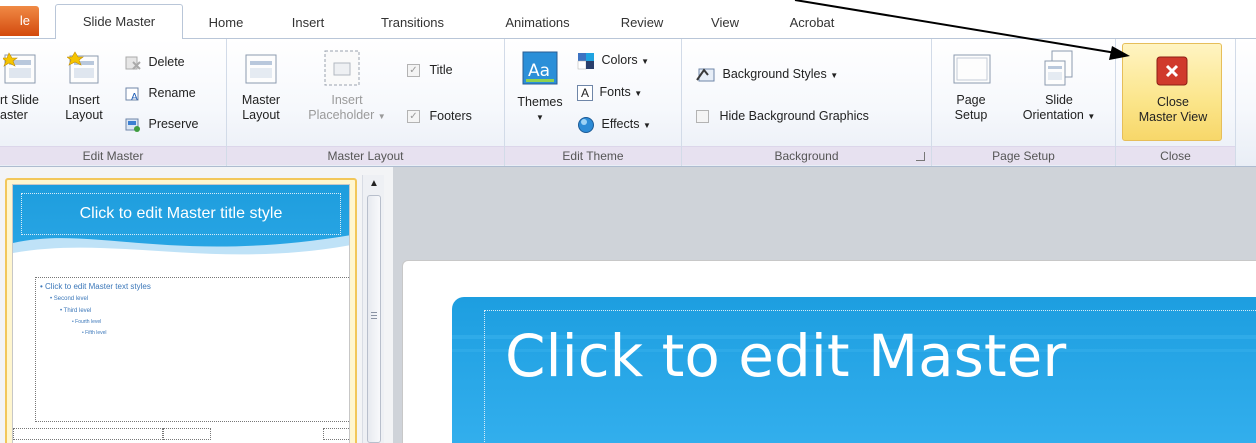 This screenshot has width=1256, height=443. What do you see at coordinates (119, 21) in the screenshot?
I see `tab-slide-master: Slide Master` at bounding box center [119, 21].